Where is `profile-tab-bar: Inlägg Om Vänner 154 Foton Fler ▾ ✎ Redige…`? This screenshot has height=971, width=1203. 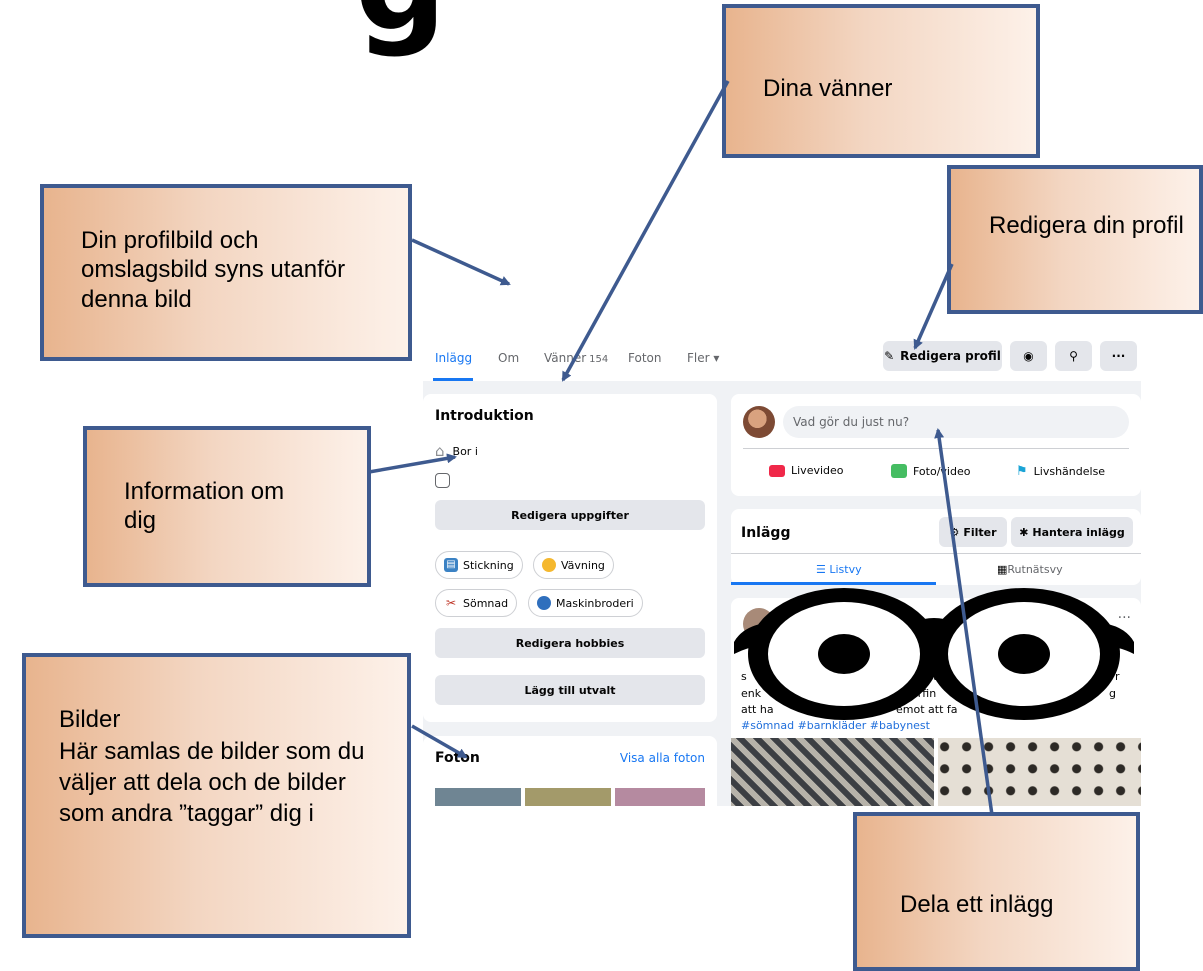 profile-tab-bar: Inlägg Om Vänner 154 Foton Fler ▾ ✎ Redige… is located at coordinates (782, 357).